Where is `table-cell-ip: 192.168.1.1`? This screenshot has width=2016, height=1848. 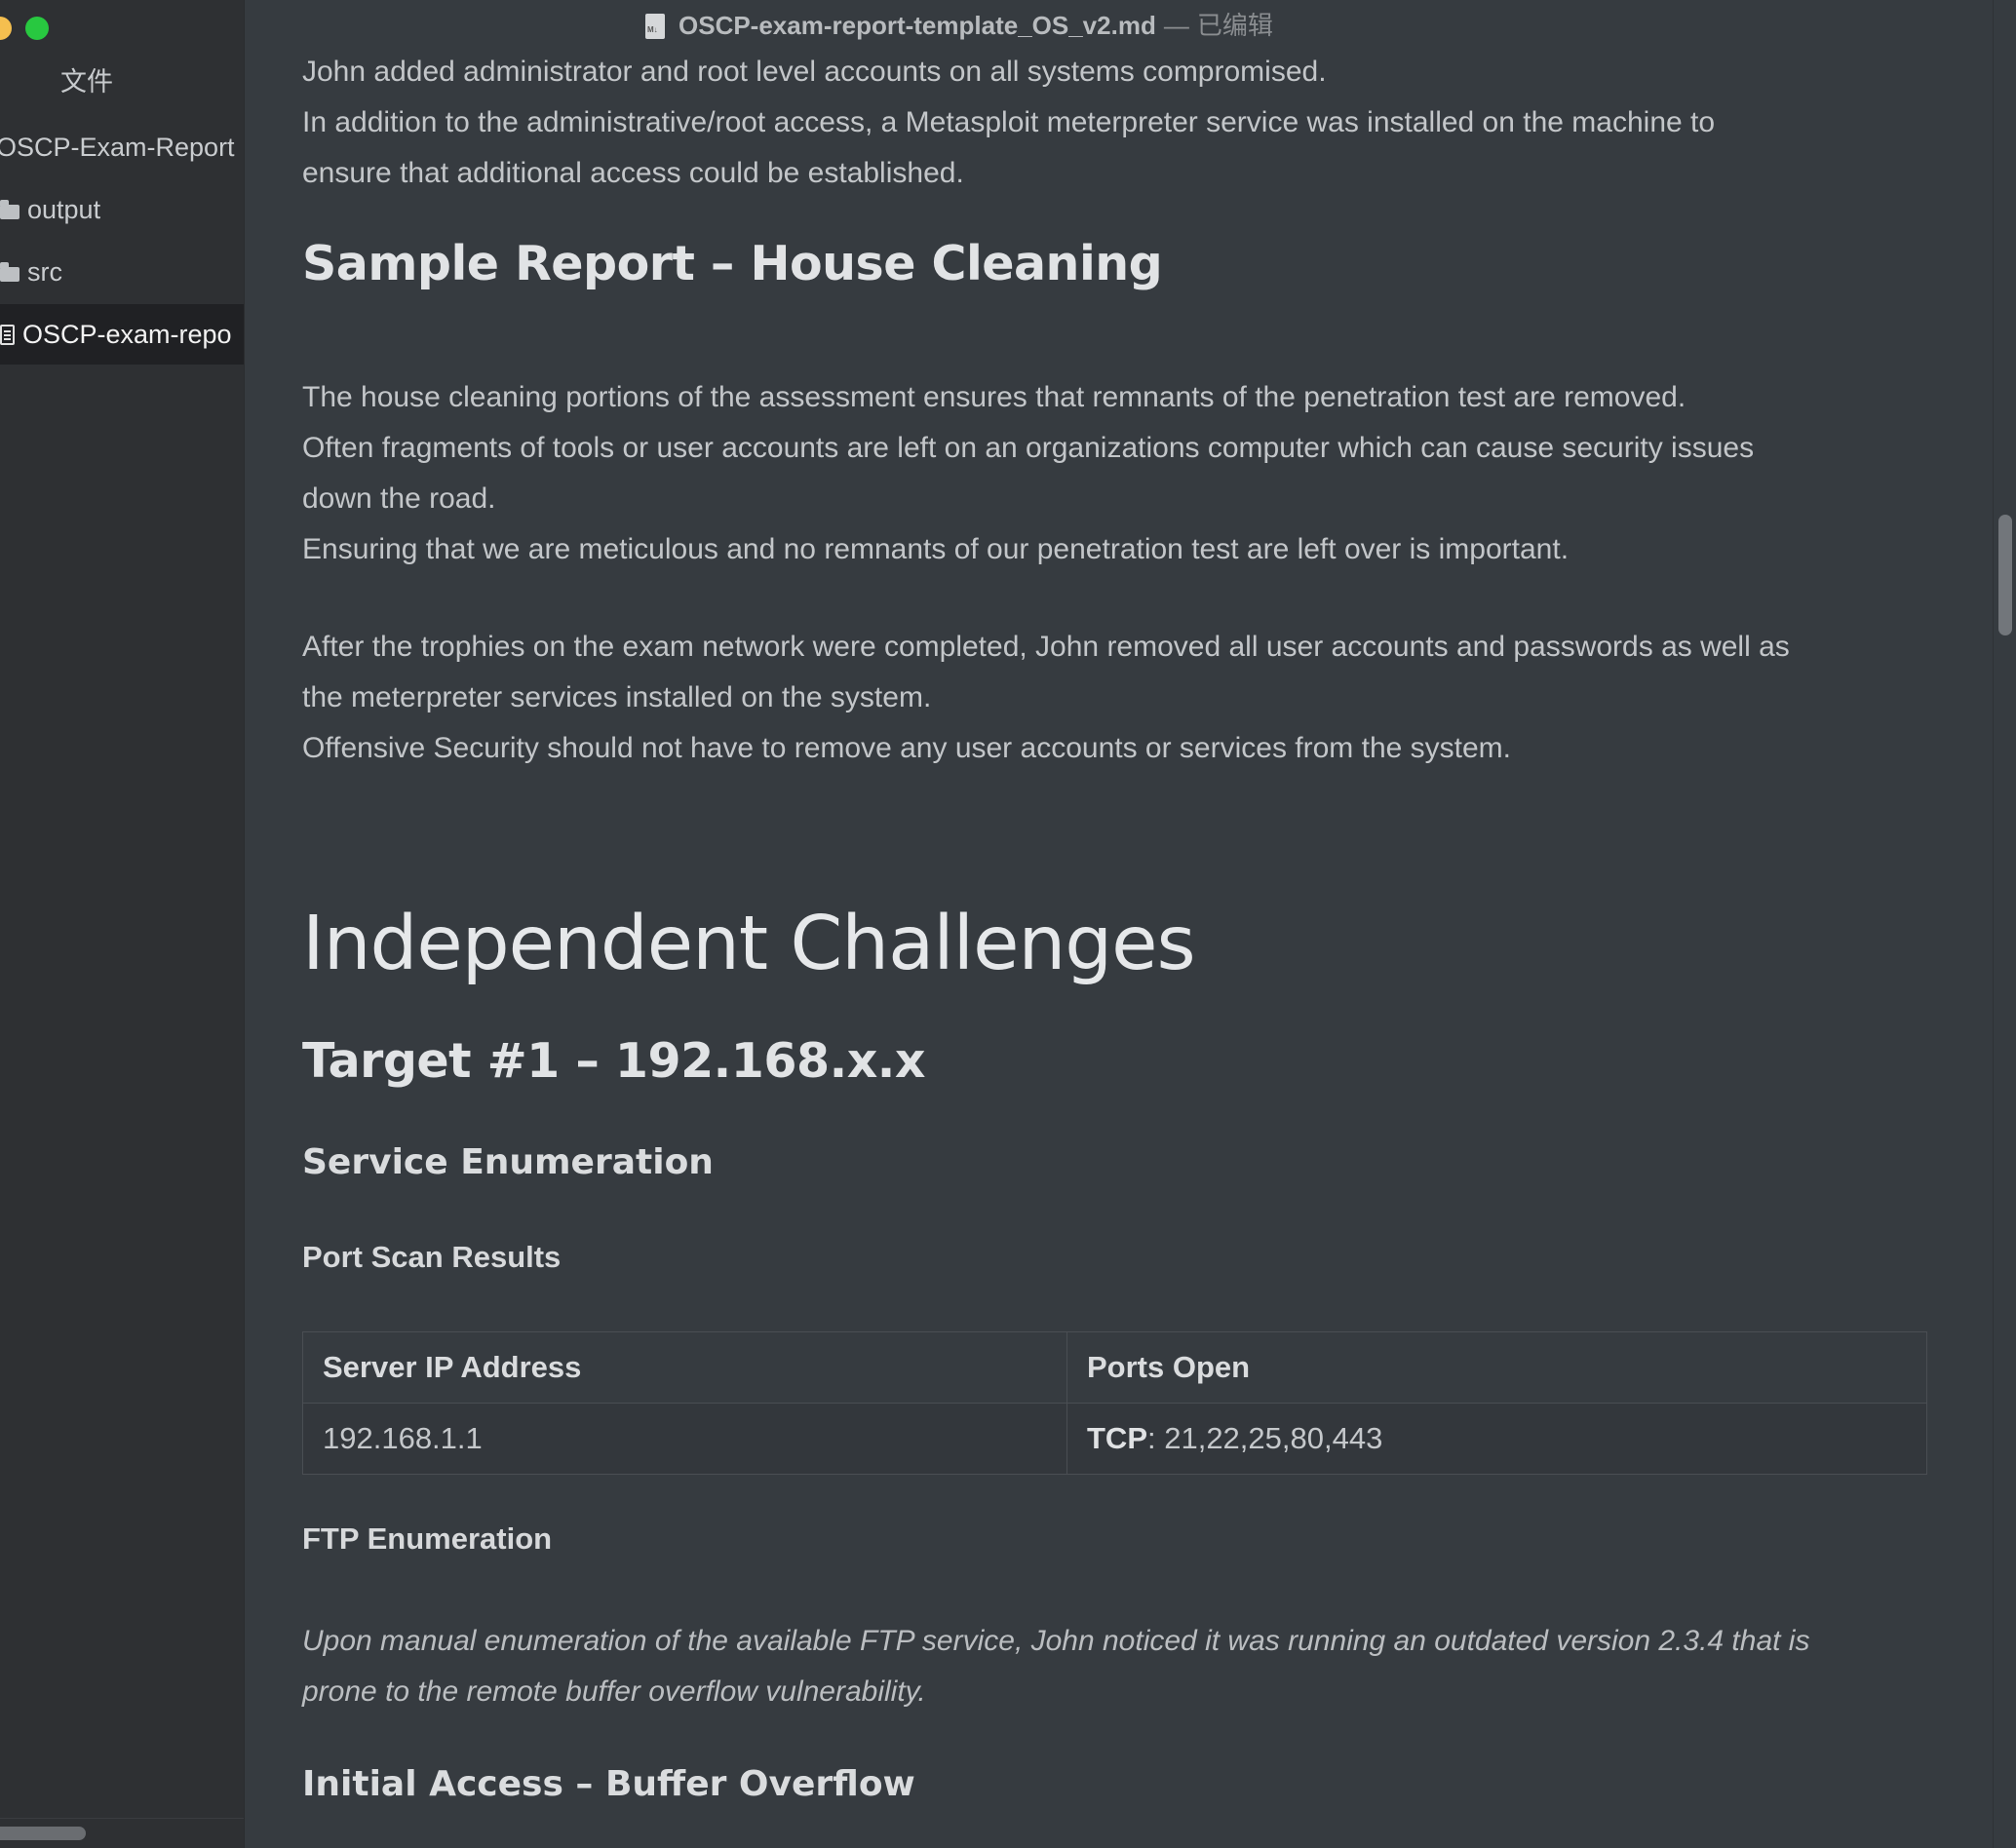
table-cell-ip: 192.168.1.1 is located at coordinates (684, 1439).